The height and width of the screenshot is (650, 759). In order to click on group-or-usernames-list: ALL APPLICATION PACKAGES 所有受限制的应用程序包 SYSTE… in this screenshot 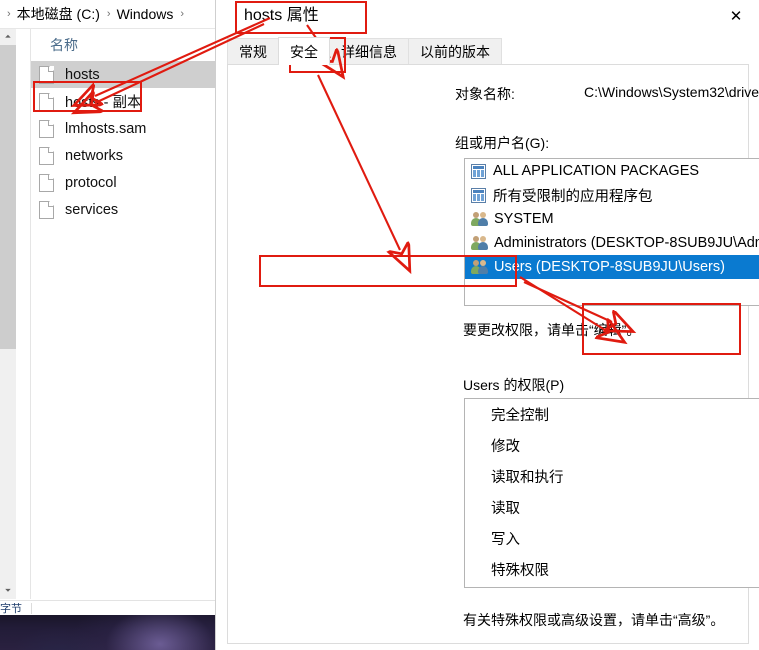, I will do `click(611, 232)`.